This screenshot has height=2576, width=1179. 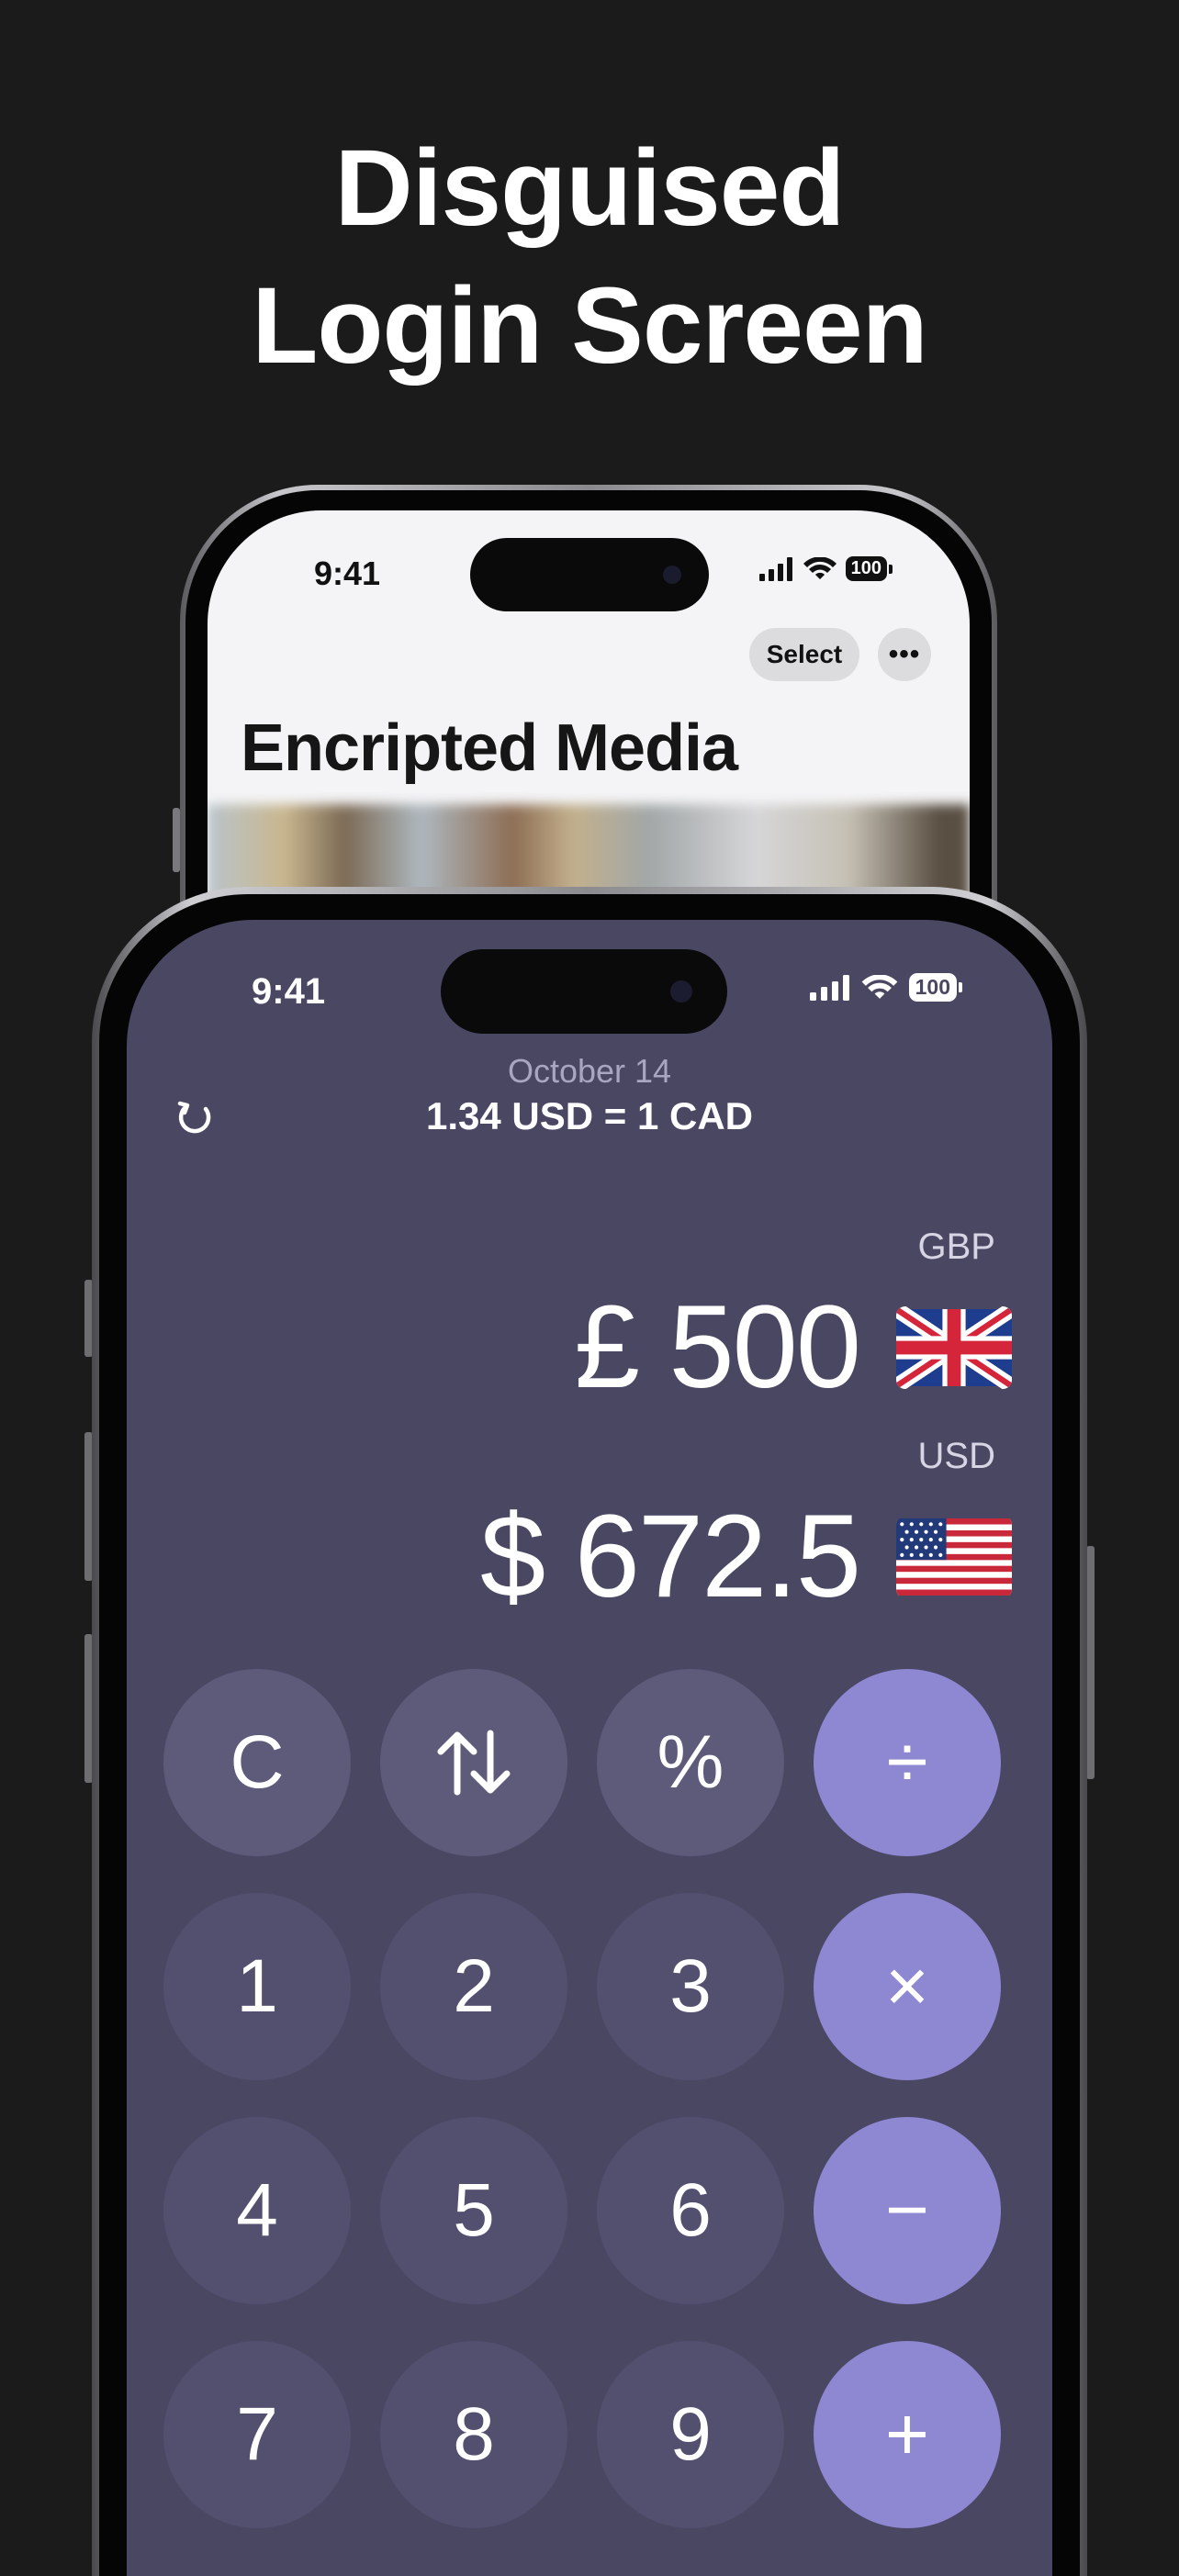 I want to click on to-currency-code: USD, so click(x=956, y=1456).